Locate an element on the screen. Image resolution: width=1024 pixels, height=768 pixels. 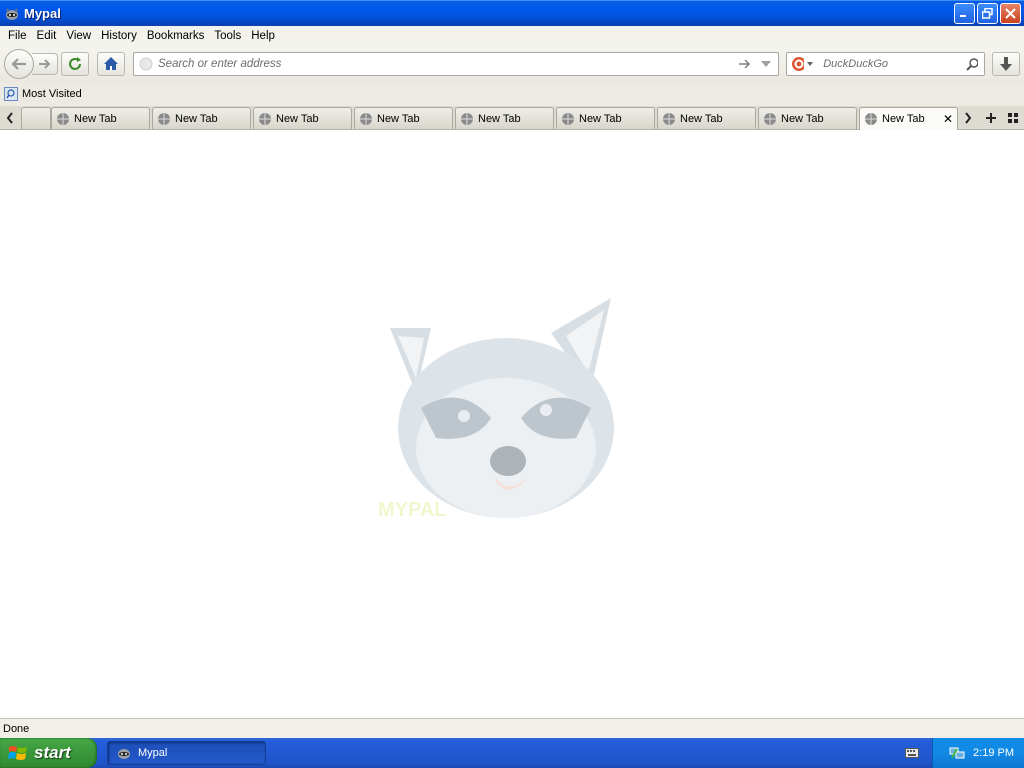
menu-view: View is located at coordinates (78, 36).